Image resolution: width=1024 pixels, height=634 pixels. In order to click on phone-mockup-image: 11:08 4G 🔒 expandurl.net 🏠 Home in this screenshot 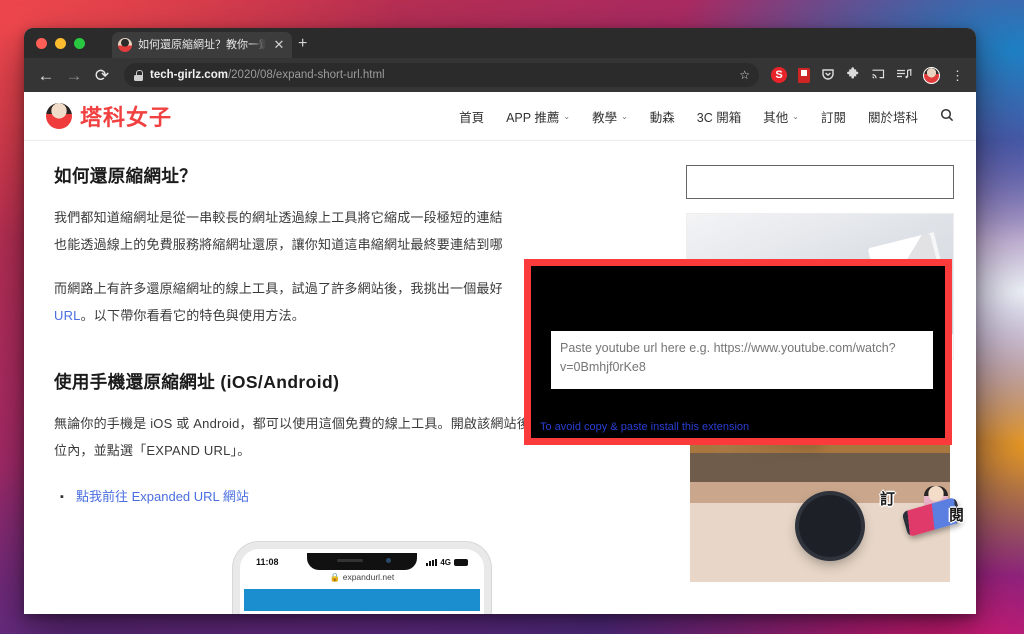, I will do `click(362, 578)`.